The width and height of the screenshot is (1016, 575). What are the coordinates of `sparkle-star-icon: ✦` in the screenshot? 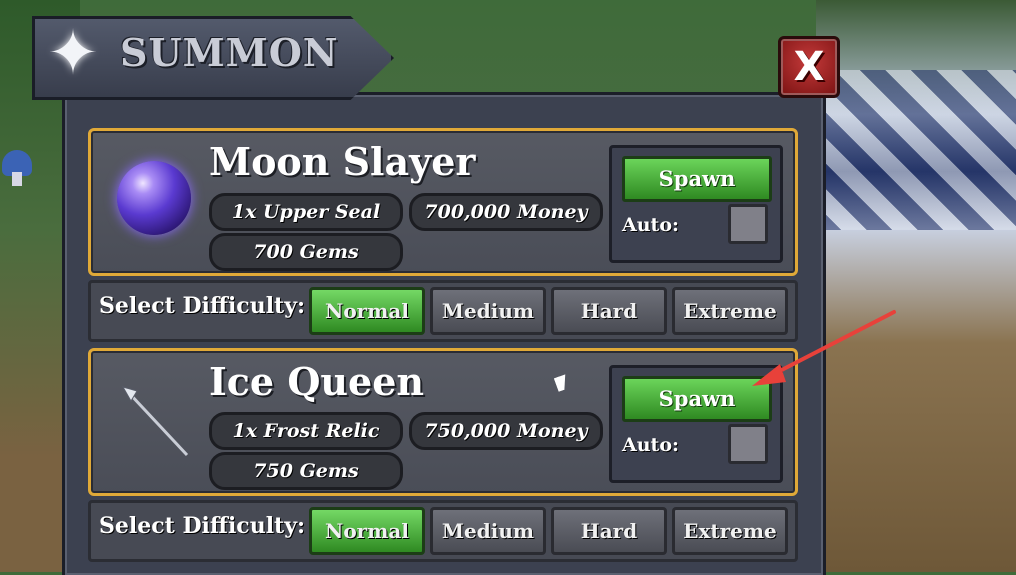 It's located at (73, 52).